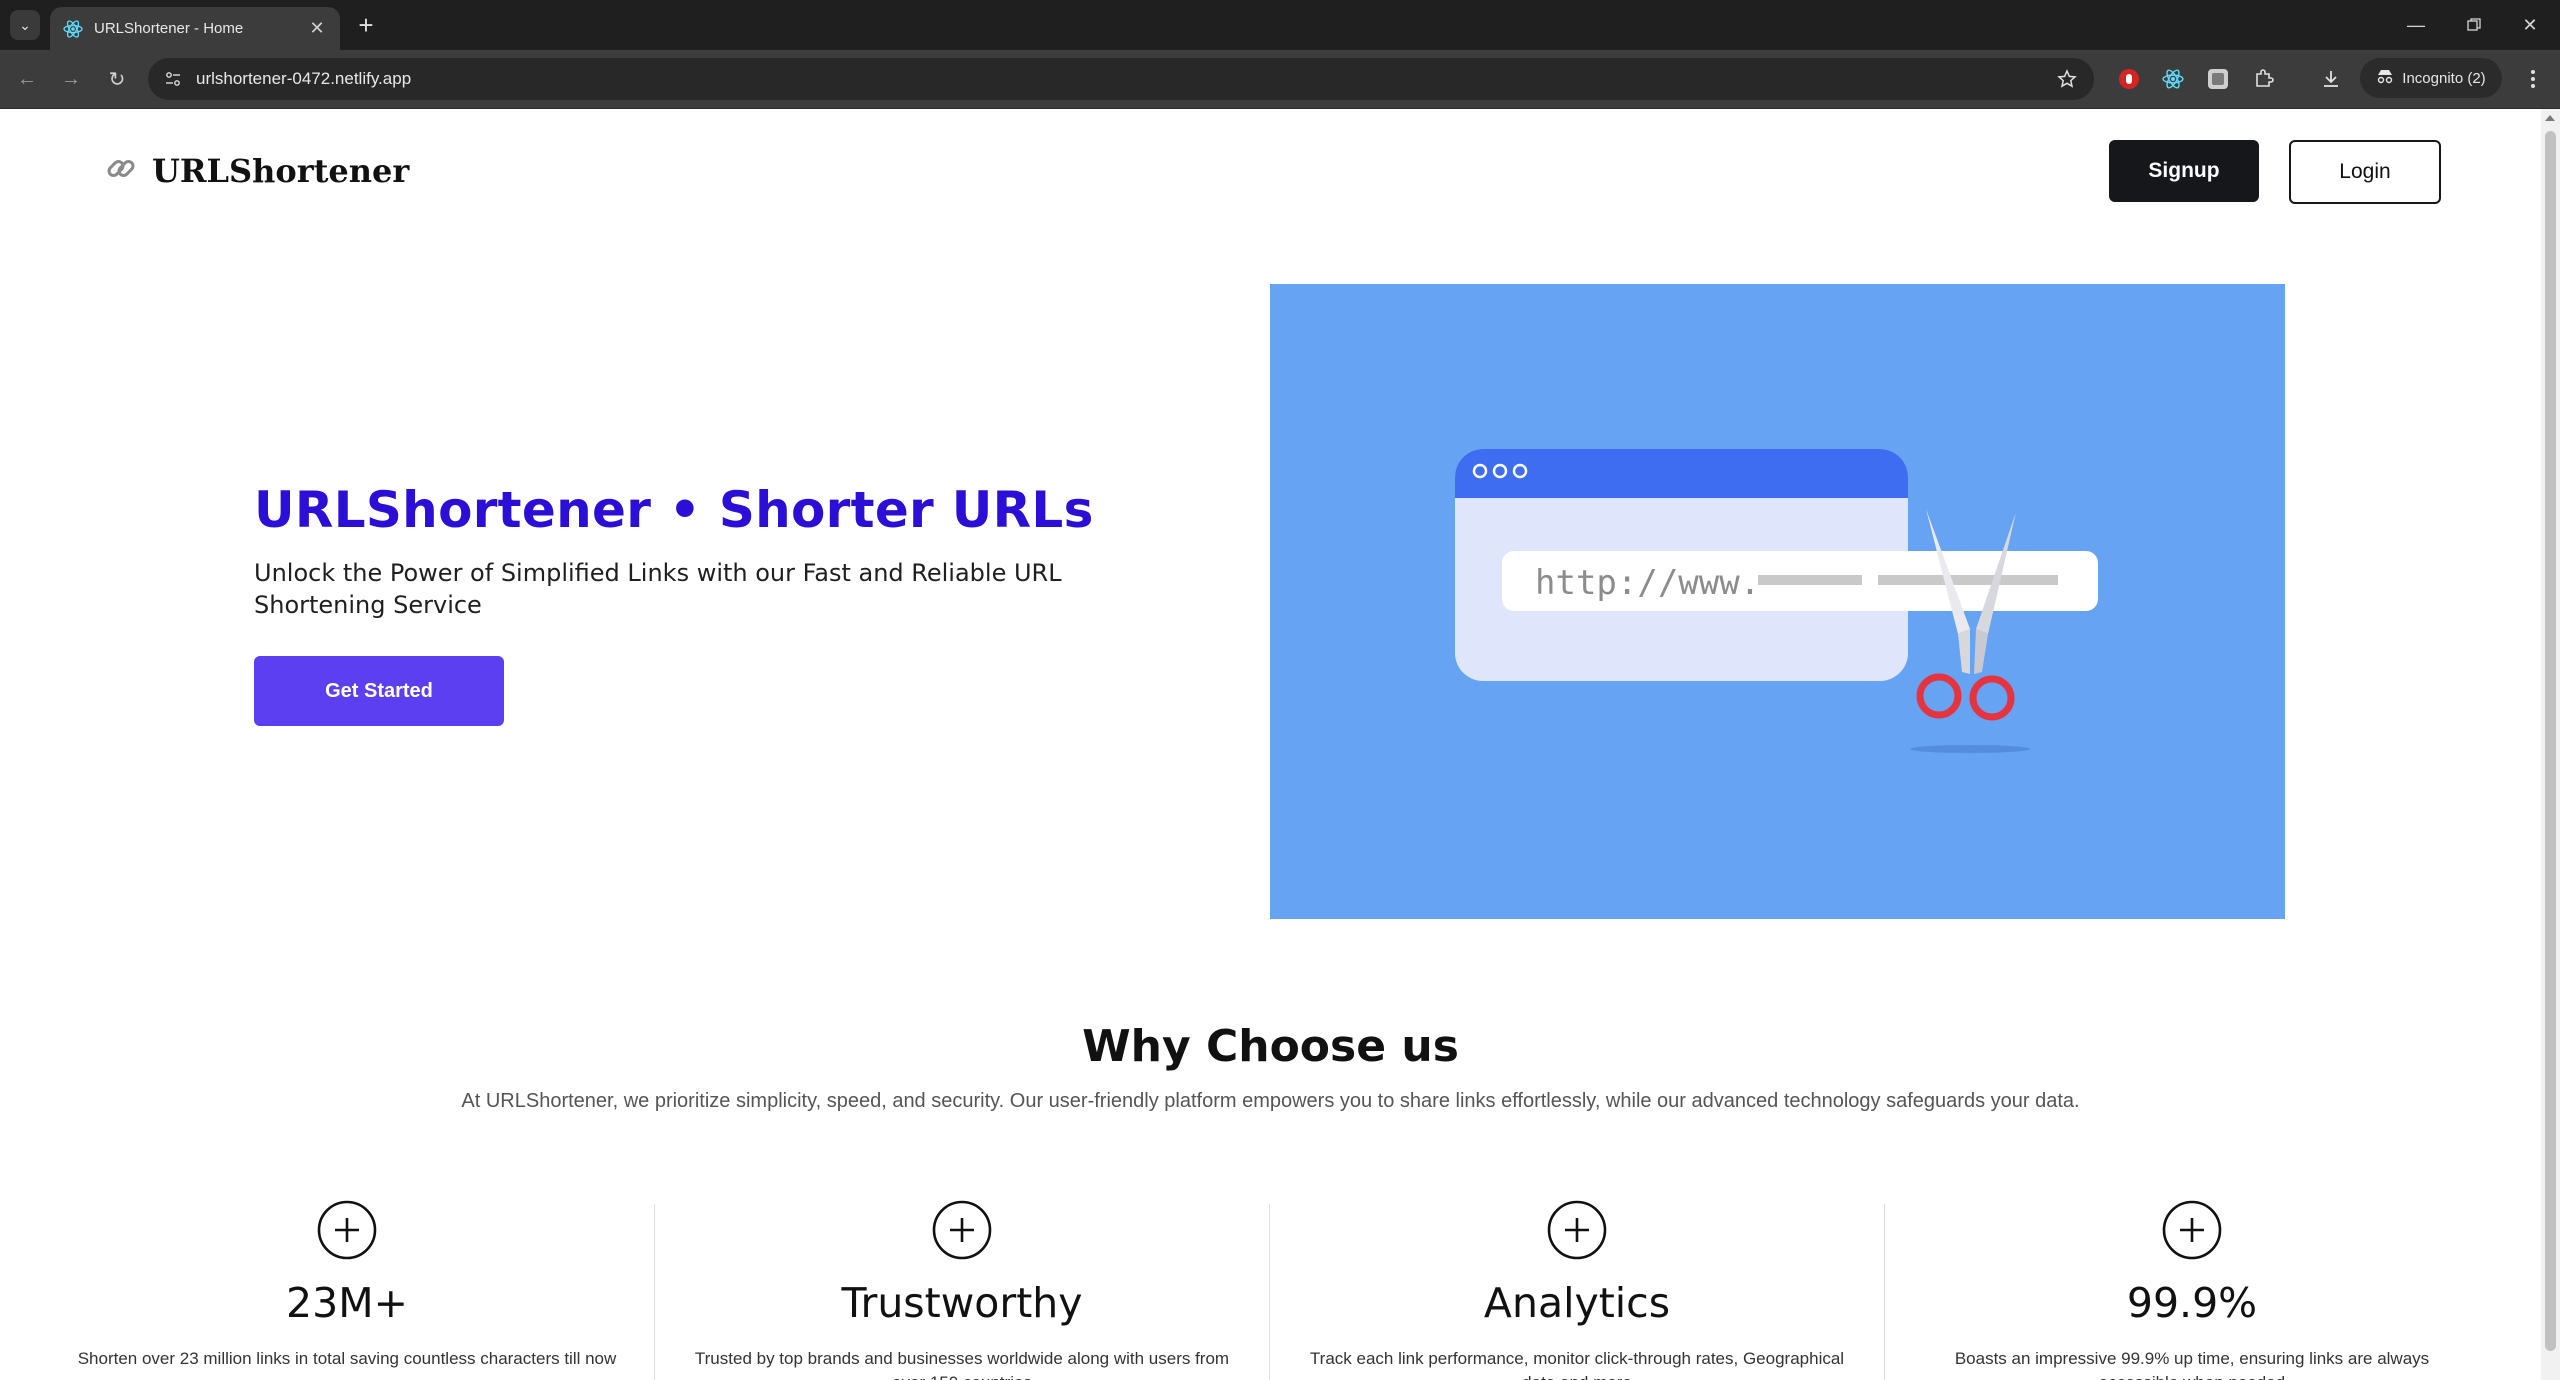  Describe the element at coordinates (121, 170) in the screenshot. I see `link-chain-icon` at that location.